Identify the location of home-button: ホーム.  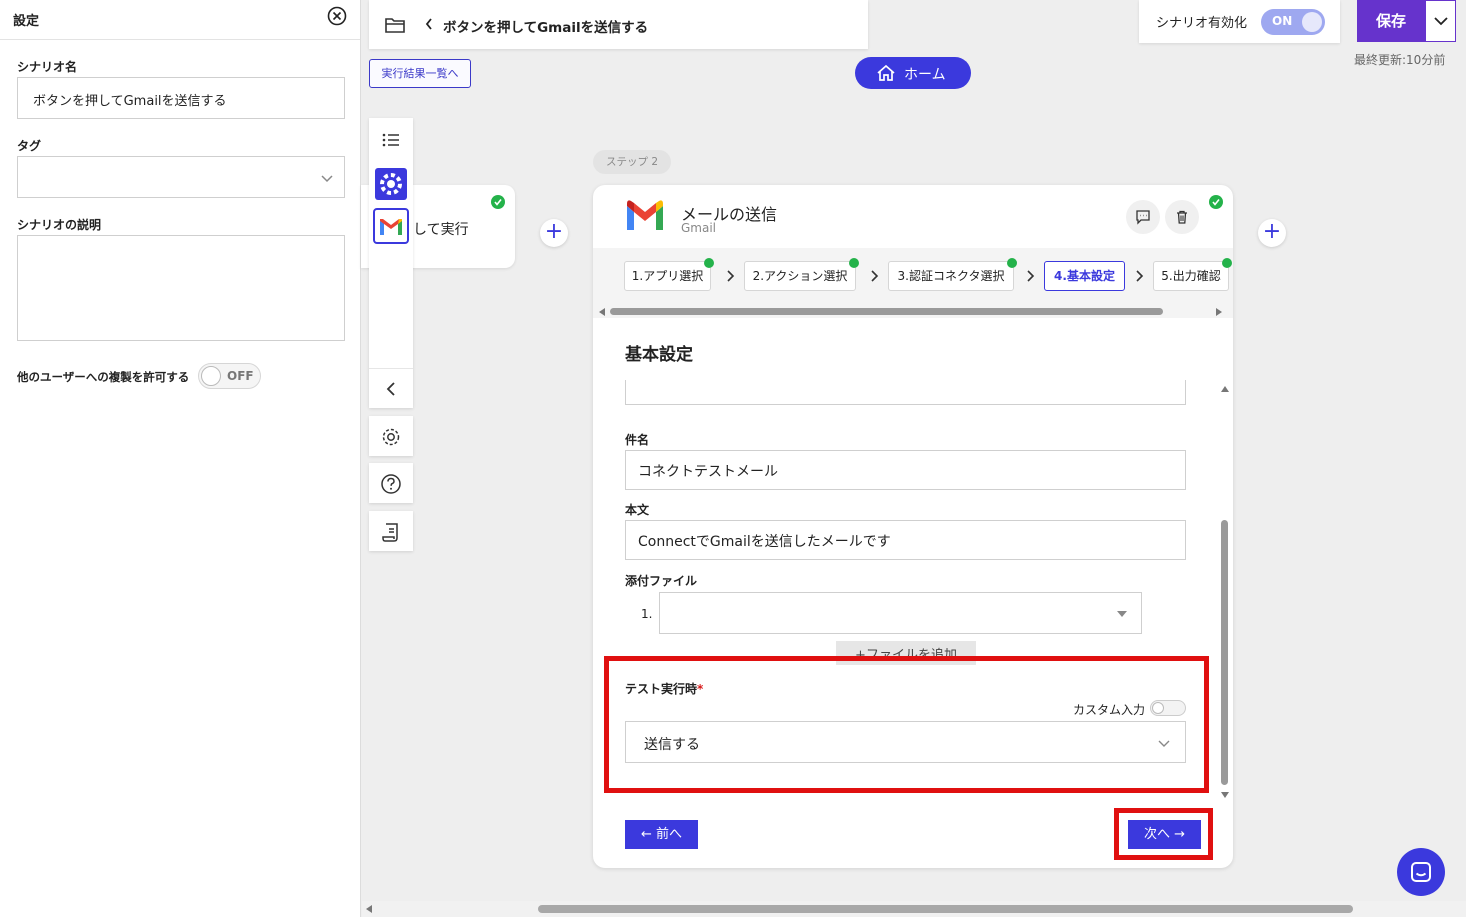
(913, 73).